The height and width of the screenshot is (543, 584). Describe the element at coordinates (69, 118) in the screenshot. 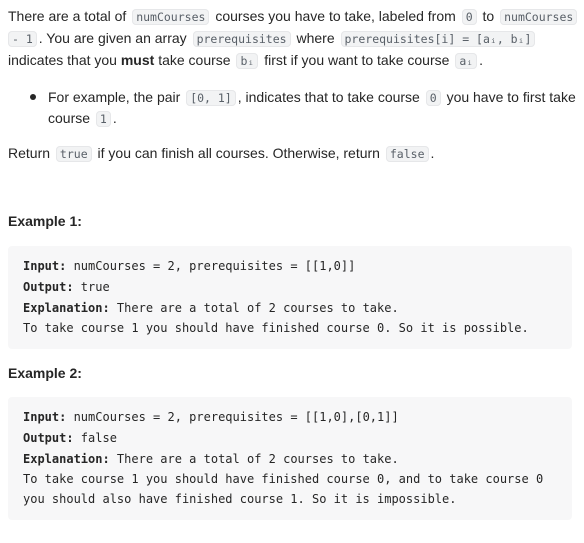

I see `text-segment: course` at that location.